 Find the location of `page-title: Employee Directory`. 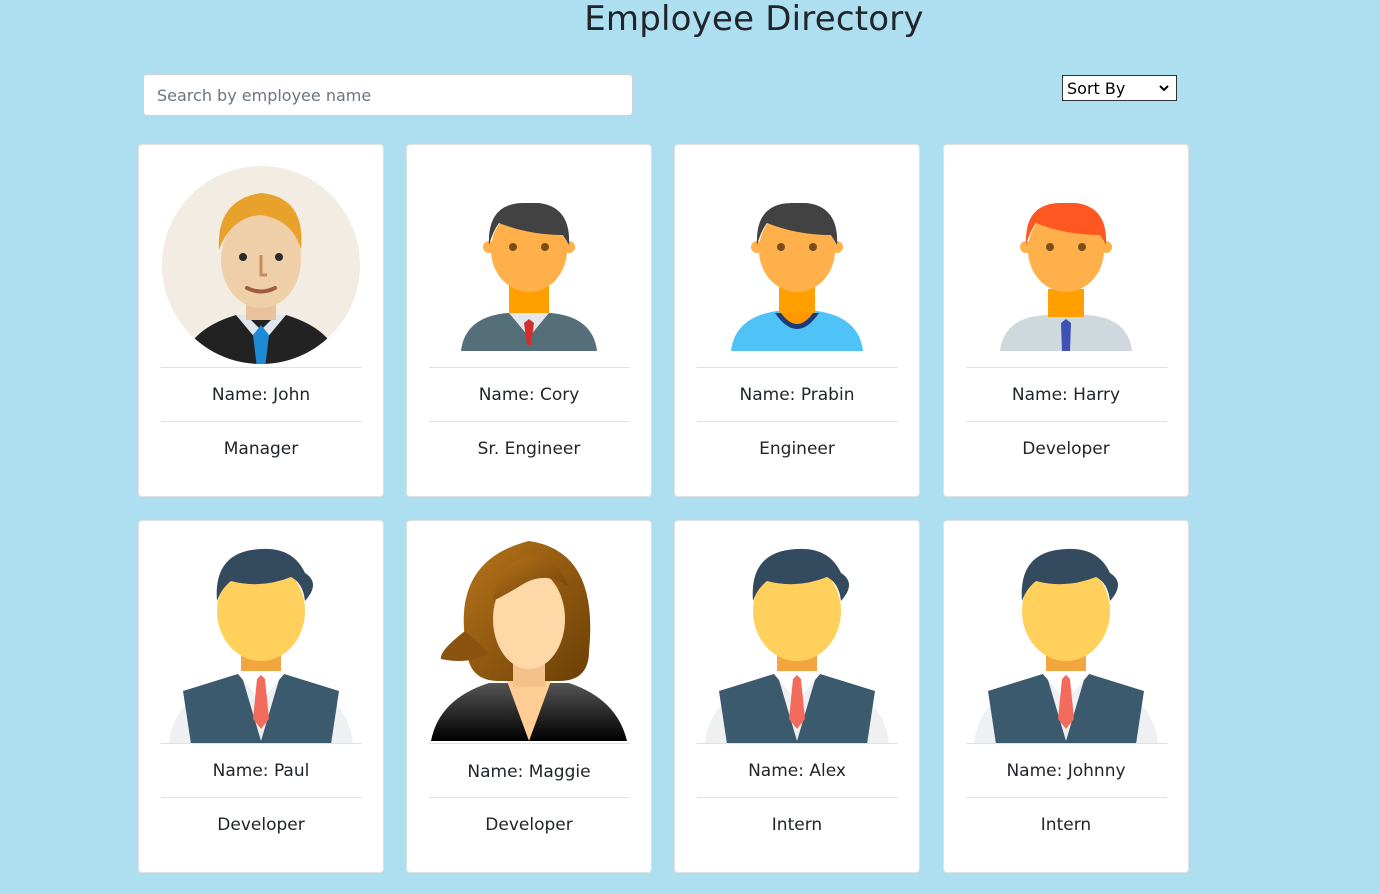

page-title: Employee Directory is located at coordinates (754, 19).